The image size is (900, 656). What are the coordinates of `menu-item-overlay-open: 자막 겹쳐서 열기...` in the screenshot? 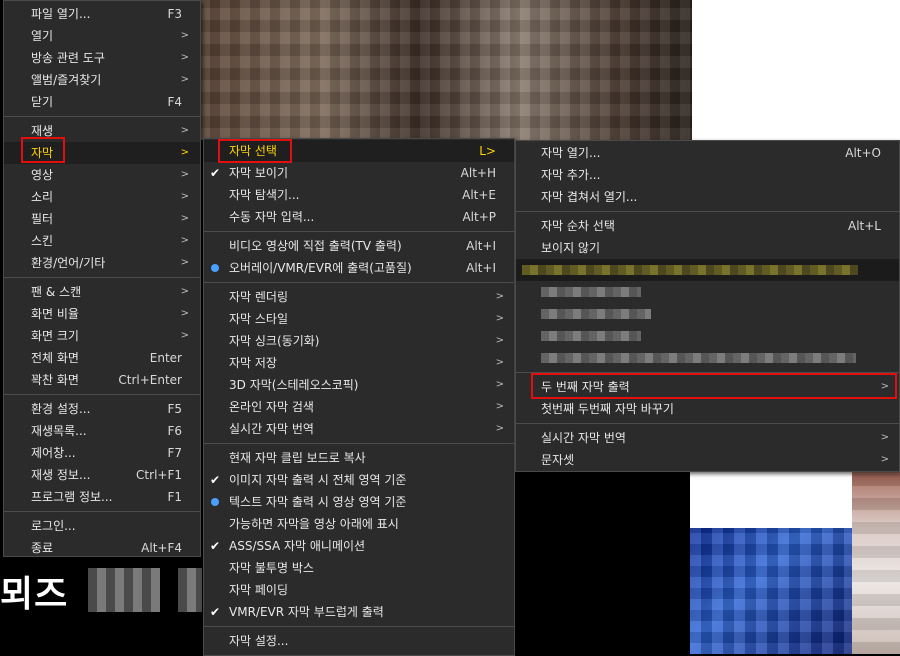 It's located at (707, 197).